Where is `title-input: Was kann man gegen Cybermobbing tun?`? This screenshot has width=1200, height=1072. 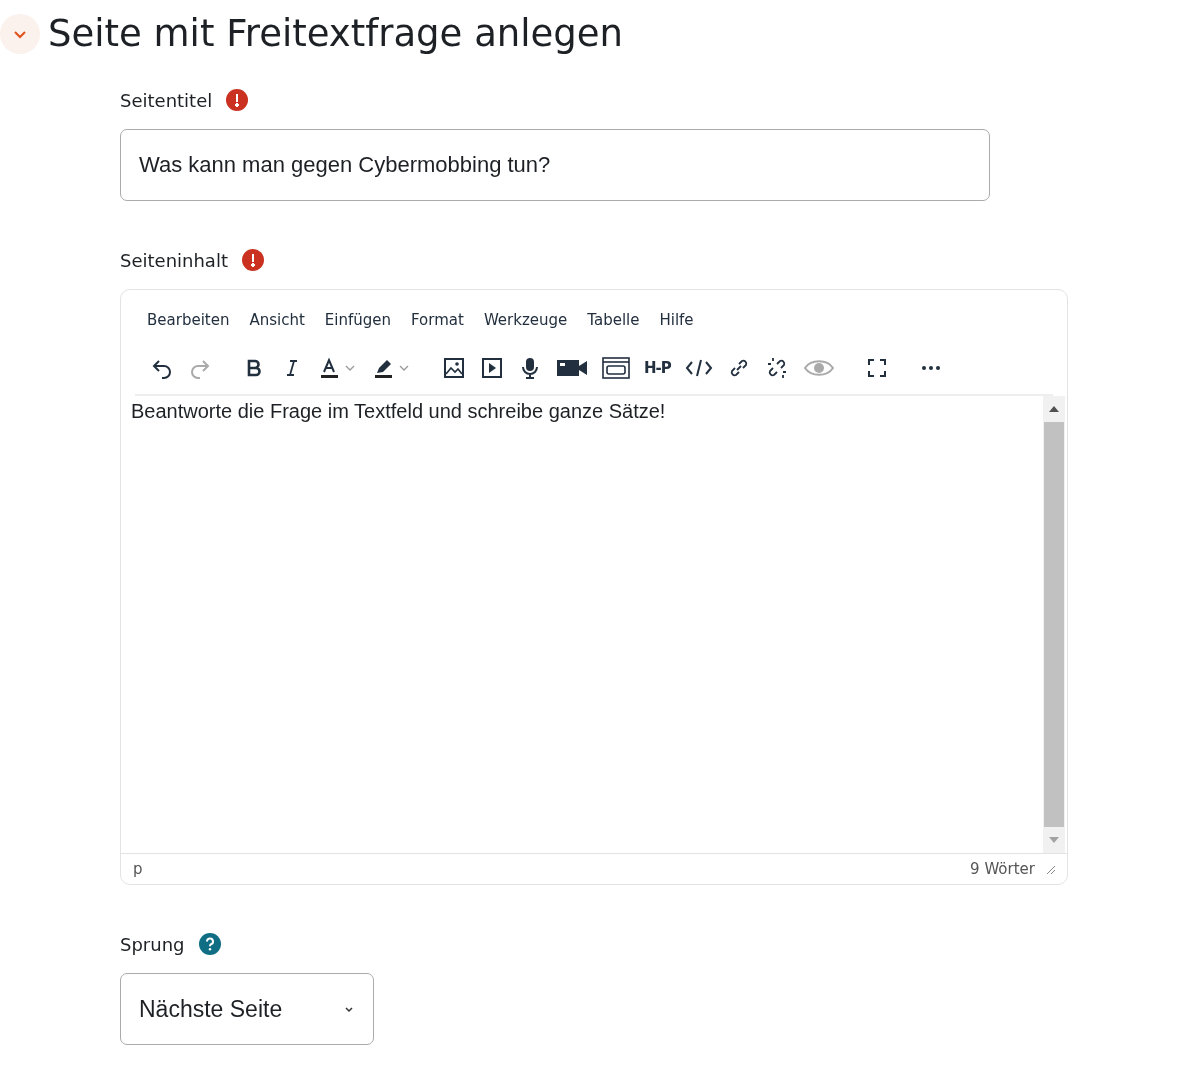 title-input: Was kann man gegen Cybermobbing tun? is located at coordinates (555, 165).